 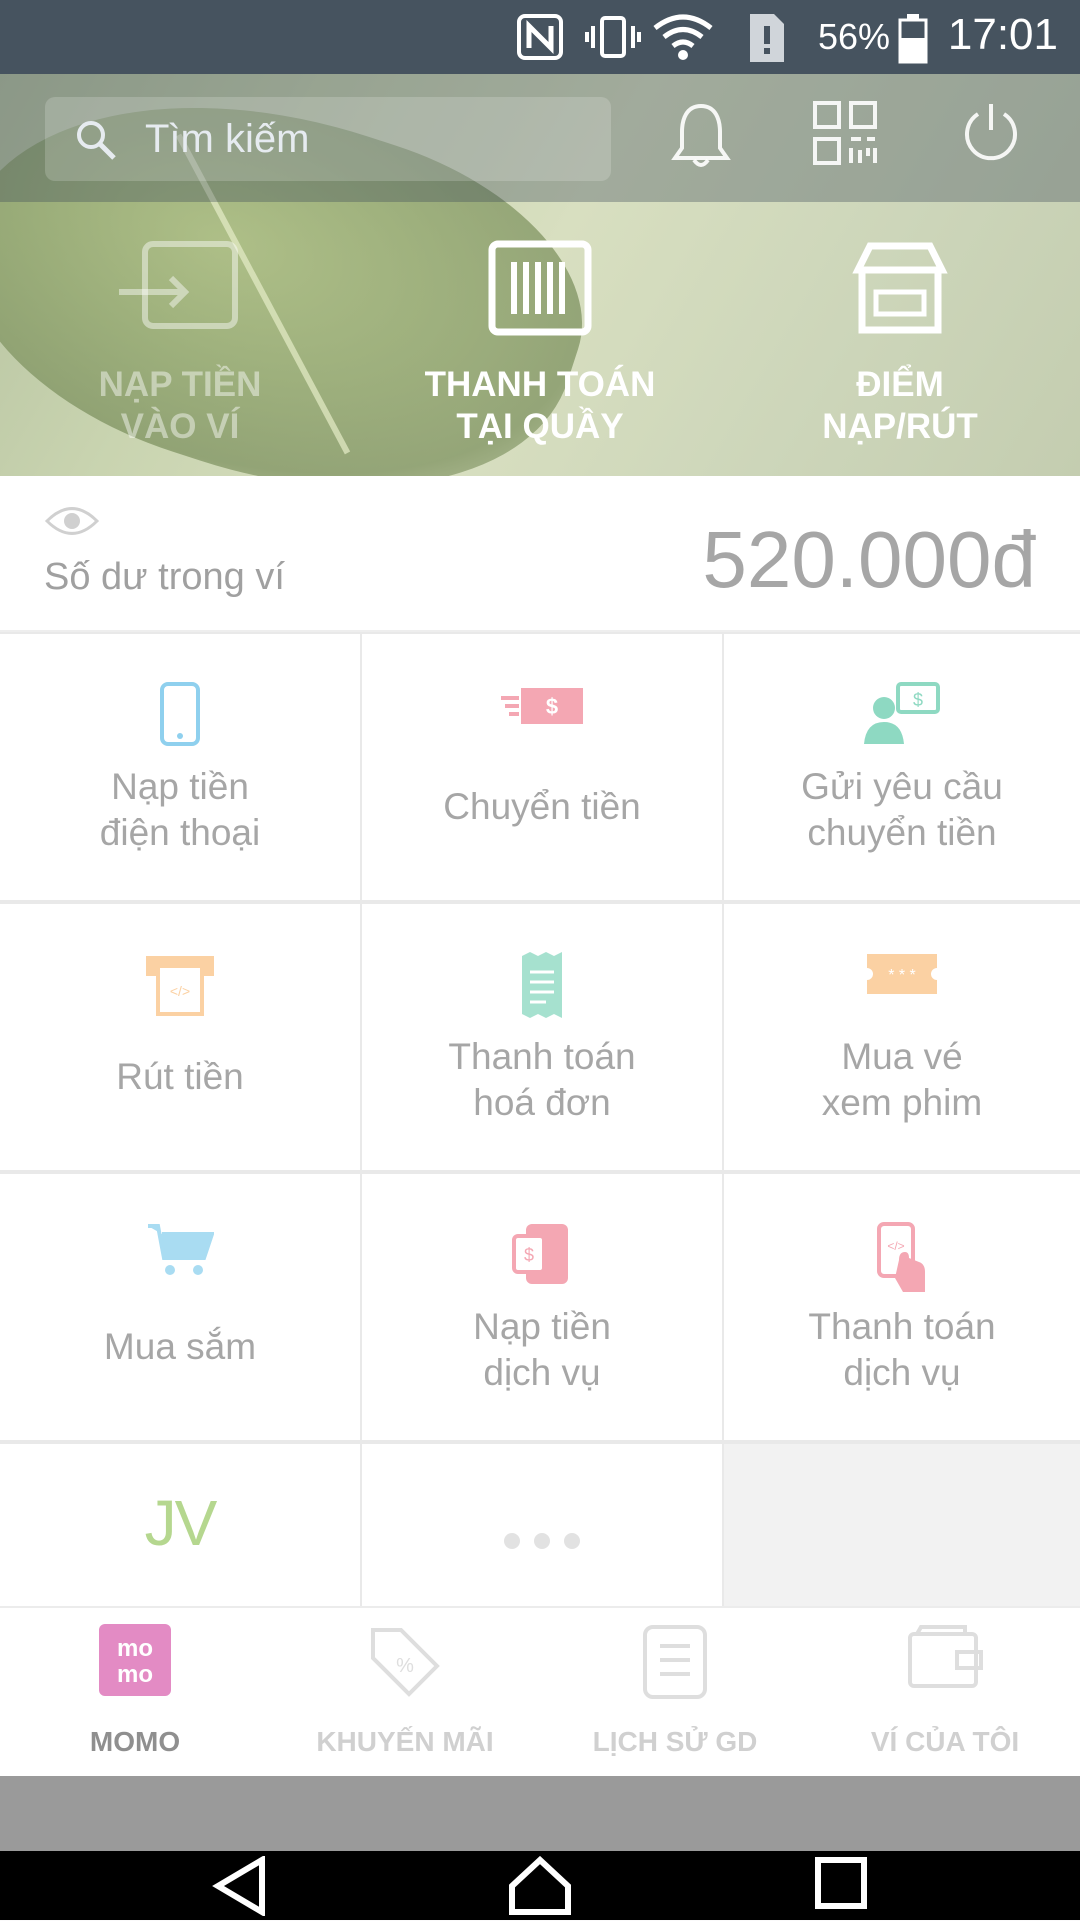 I want to click on history-icon, so click(x=675, y=1664).